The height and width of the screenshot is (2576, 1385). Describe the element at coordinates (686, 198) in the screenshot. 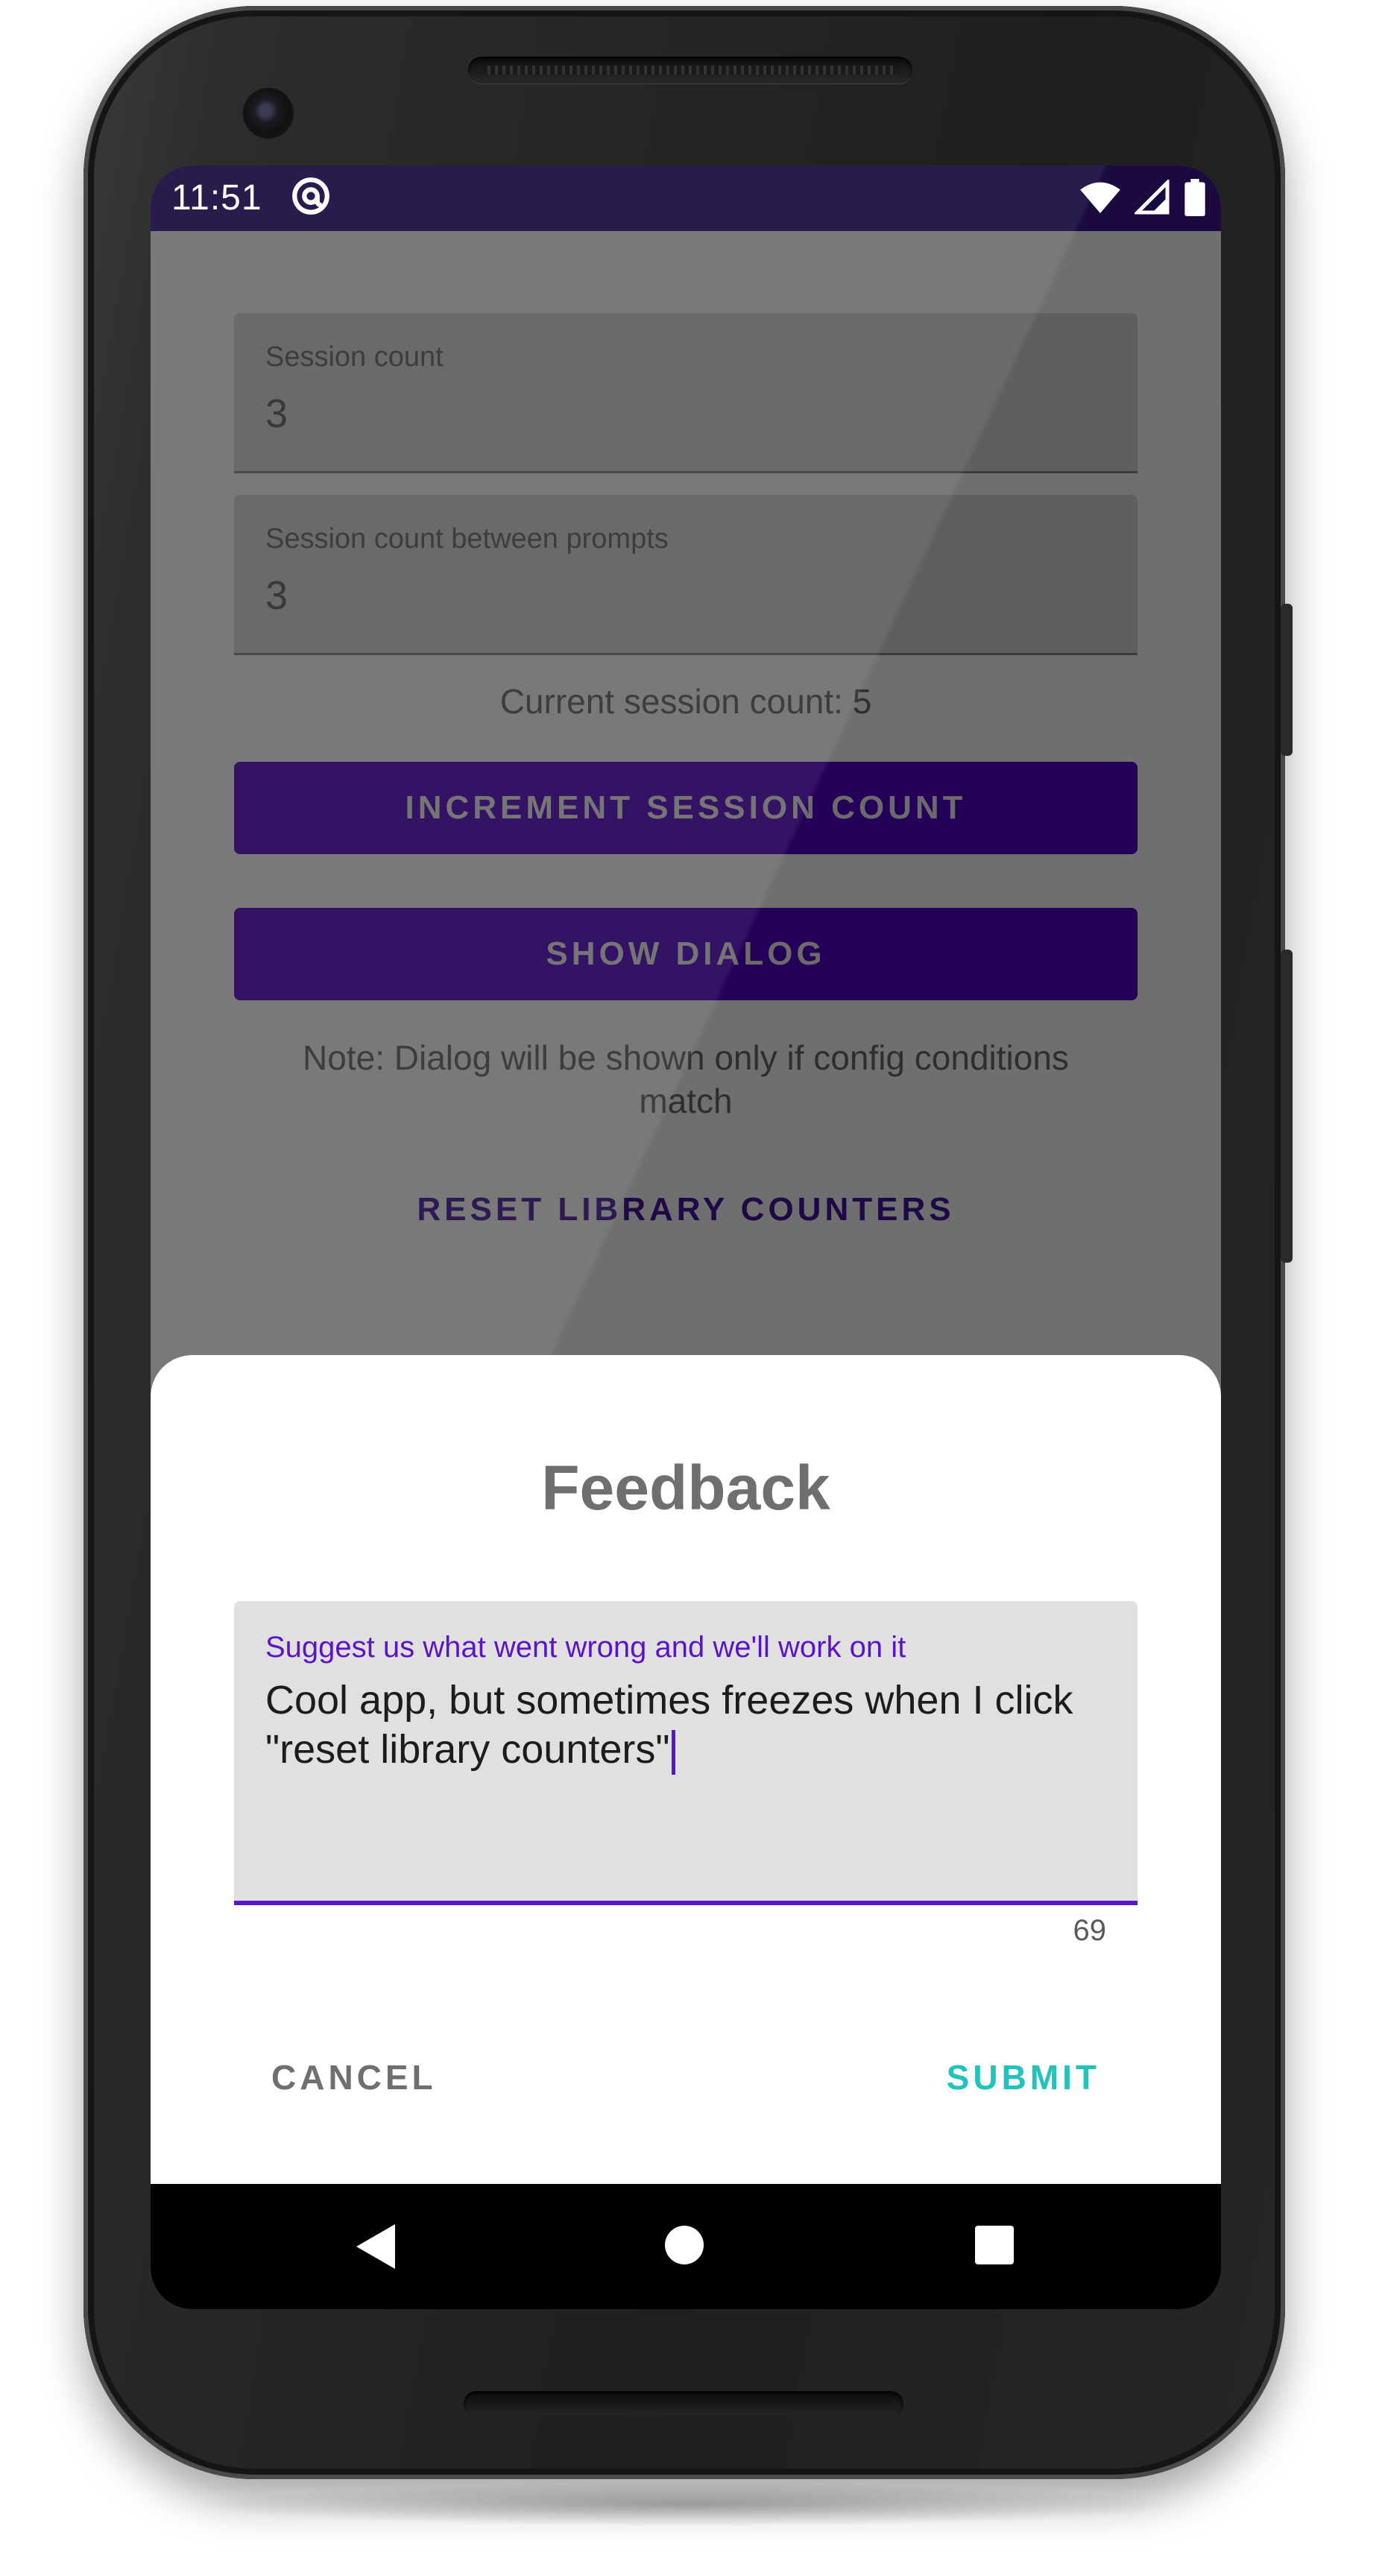

I see `status-bar: 11:51` at that location.